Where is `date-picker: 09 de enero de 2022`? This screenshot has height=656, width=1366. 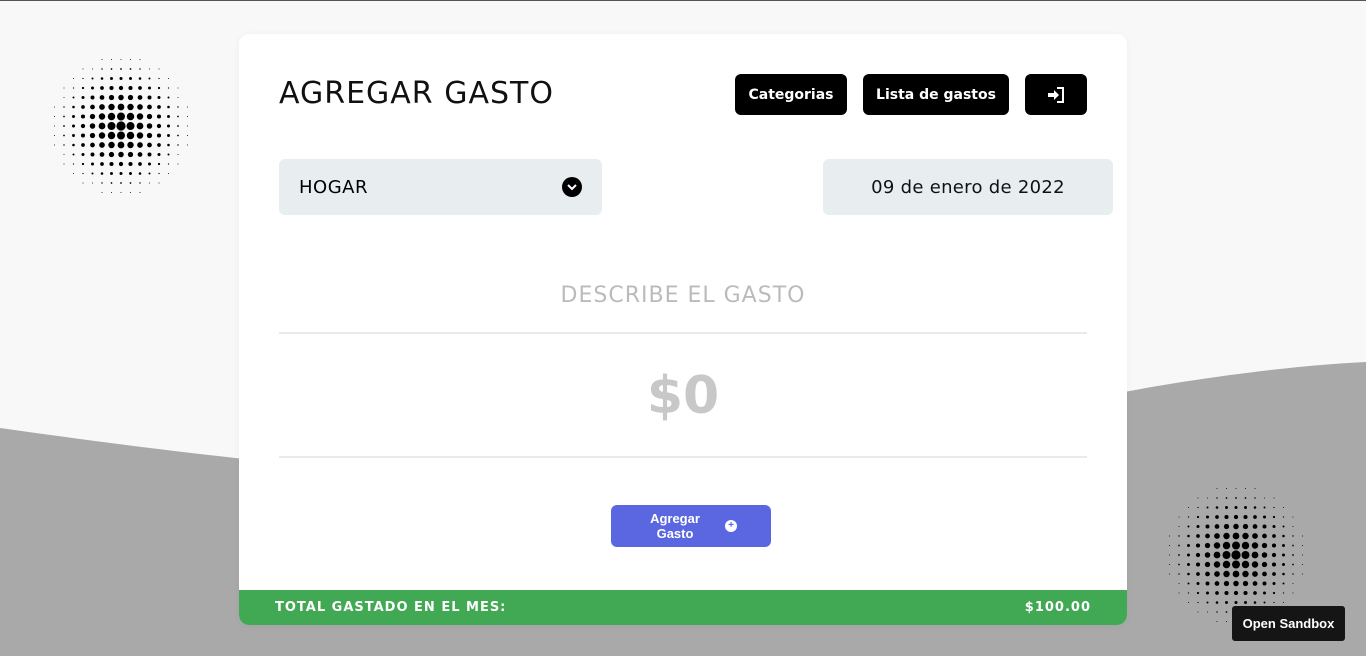
date-picker: 09 de enero de 2022 is located at coordinates (968, 187).